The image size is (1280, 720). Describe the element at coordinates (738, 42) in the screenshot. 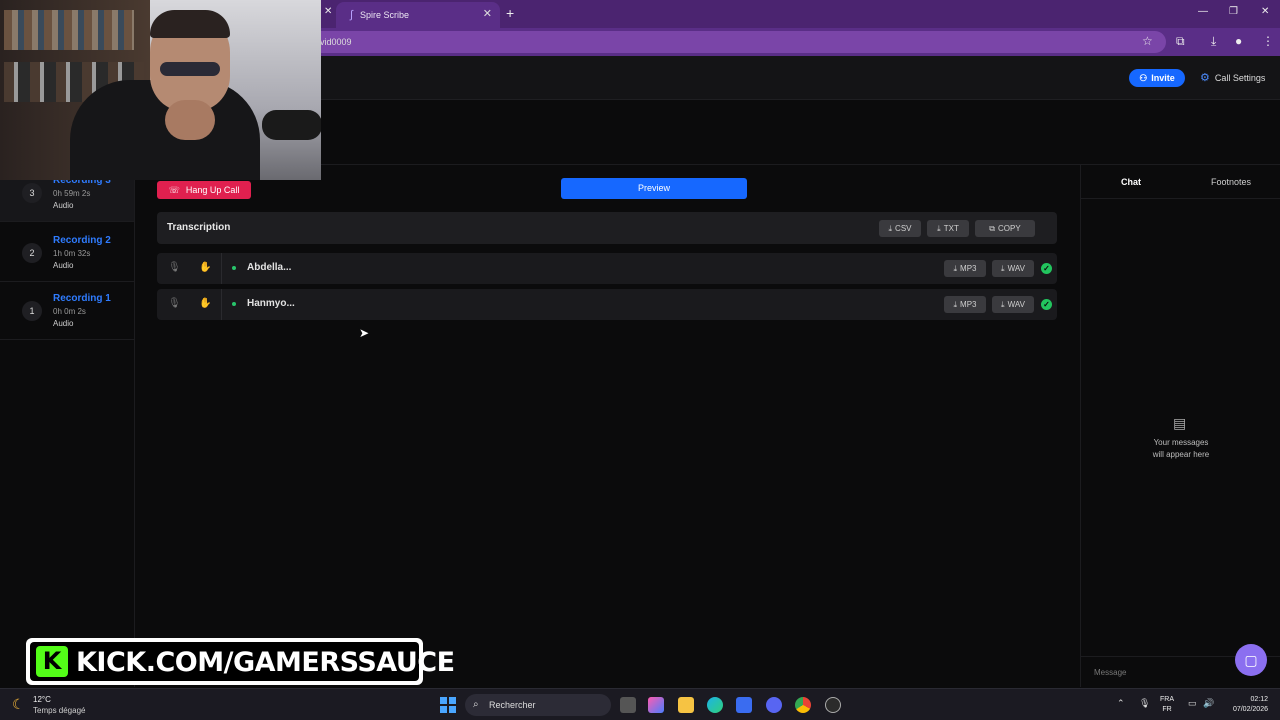

I see `url-field: vid0009` at that location.